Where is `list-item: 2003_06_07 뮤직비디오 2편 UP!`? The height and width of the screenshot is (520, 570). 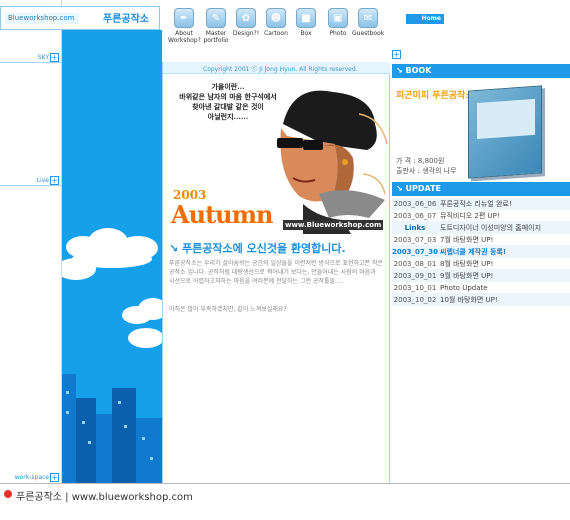
list-item: 2003_06_07 뮤직비디오 2편 UP! is located at coordinates (481, 216).